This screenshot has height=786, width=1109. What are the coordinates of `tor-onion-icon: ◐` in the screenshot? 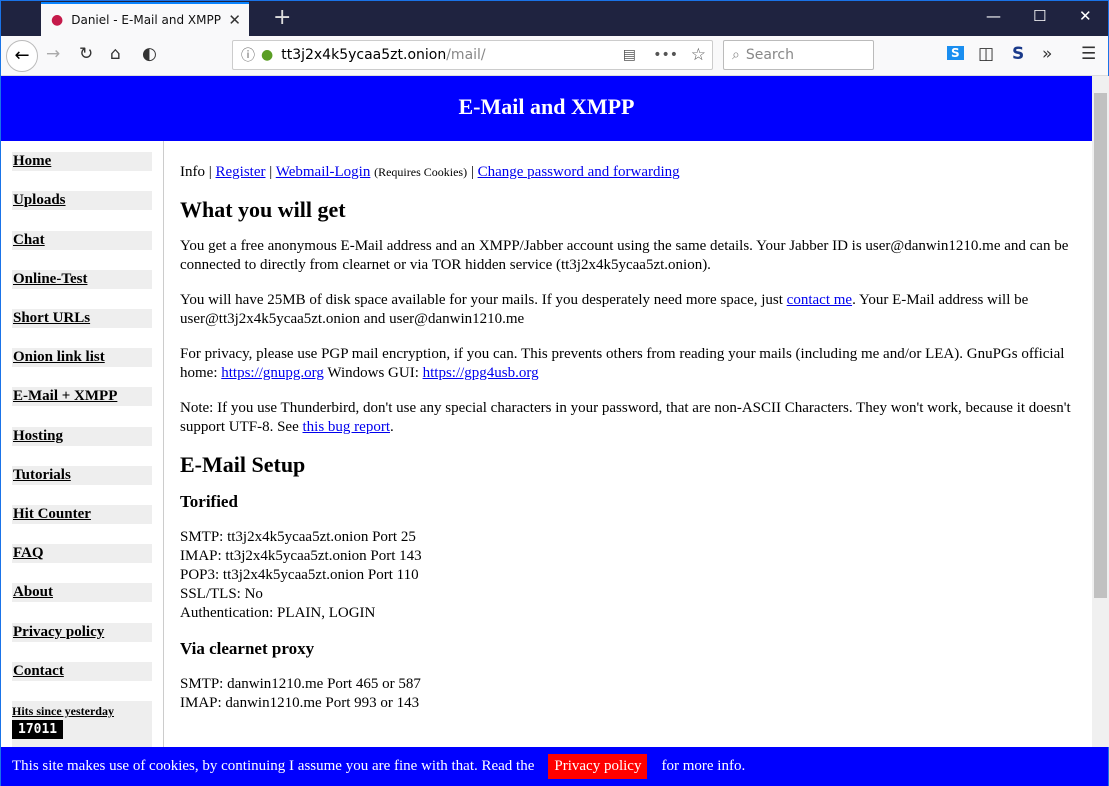 It's located at (149, 54).